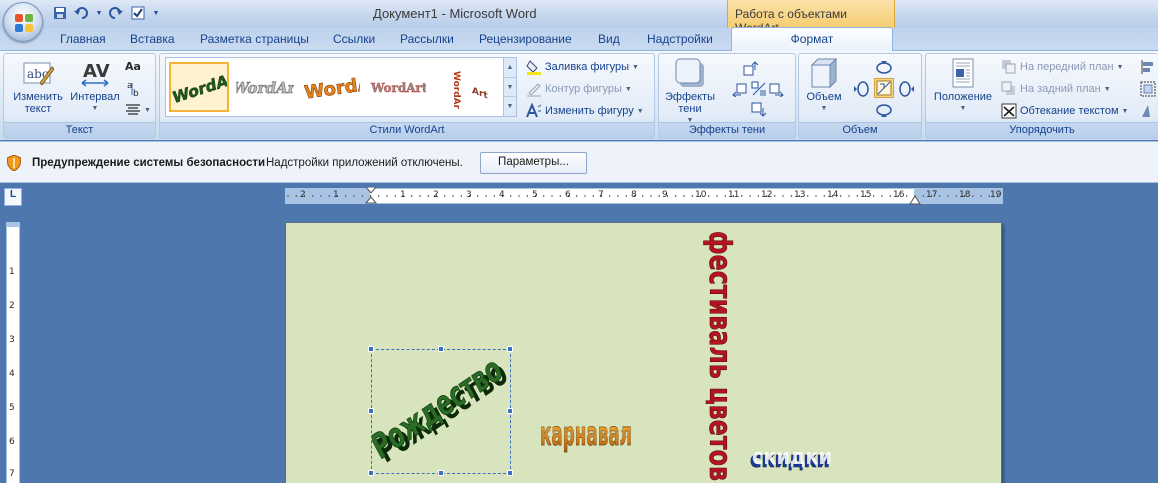  What do you see at coordinates (800, 195) in the screenshot?
I see `ruler-label: 13` at bounding box center [800, 195].